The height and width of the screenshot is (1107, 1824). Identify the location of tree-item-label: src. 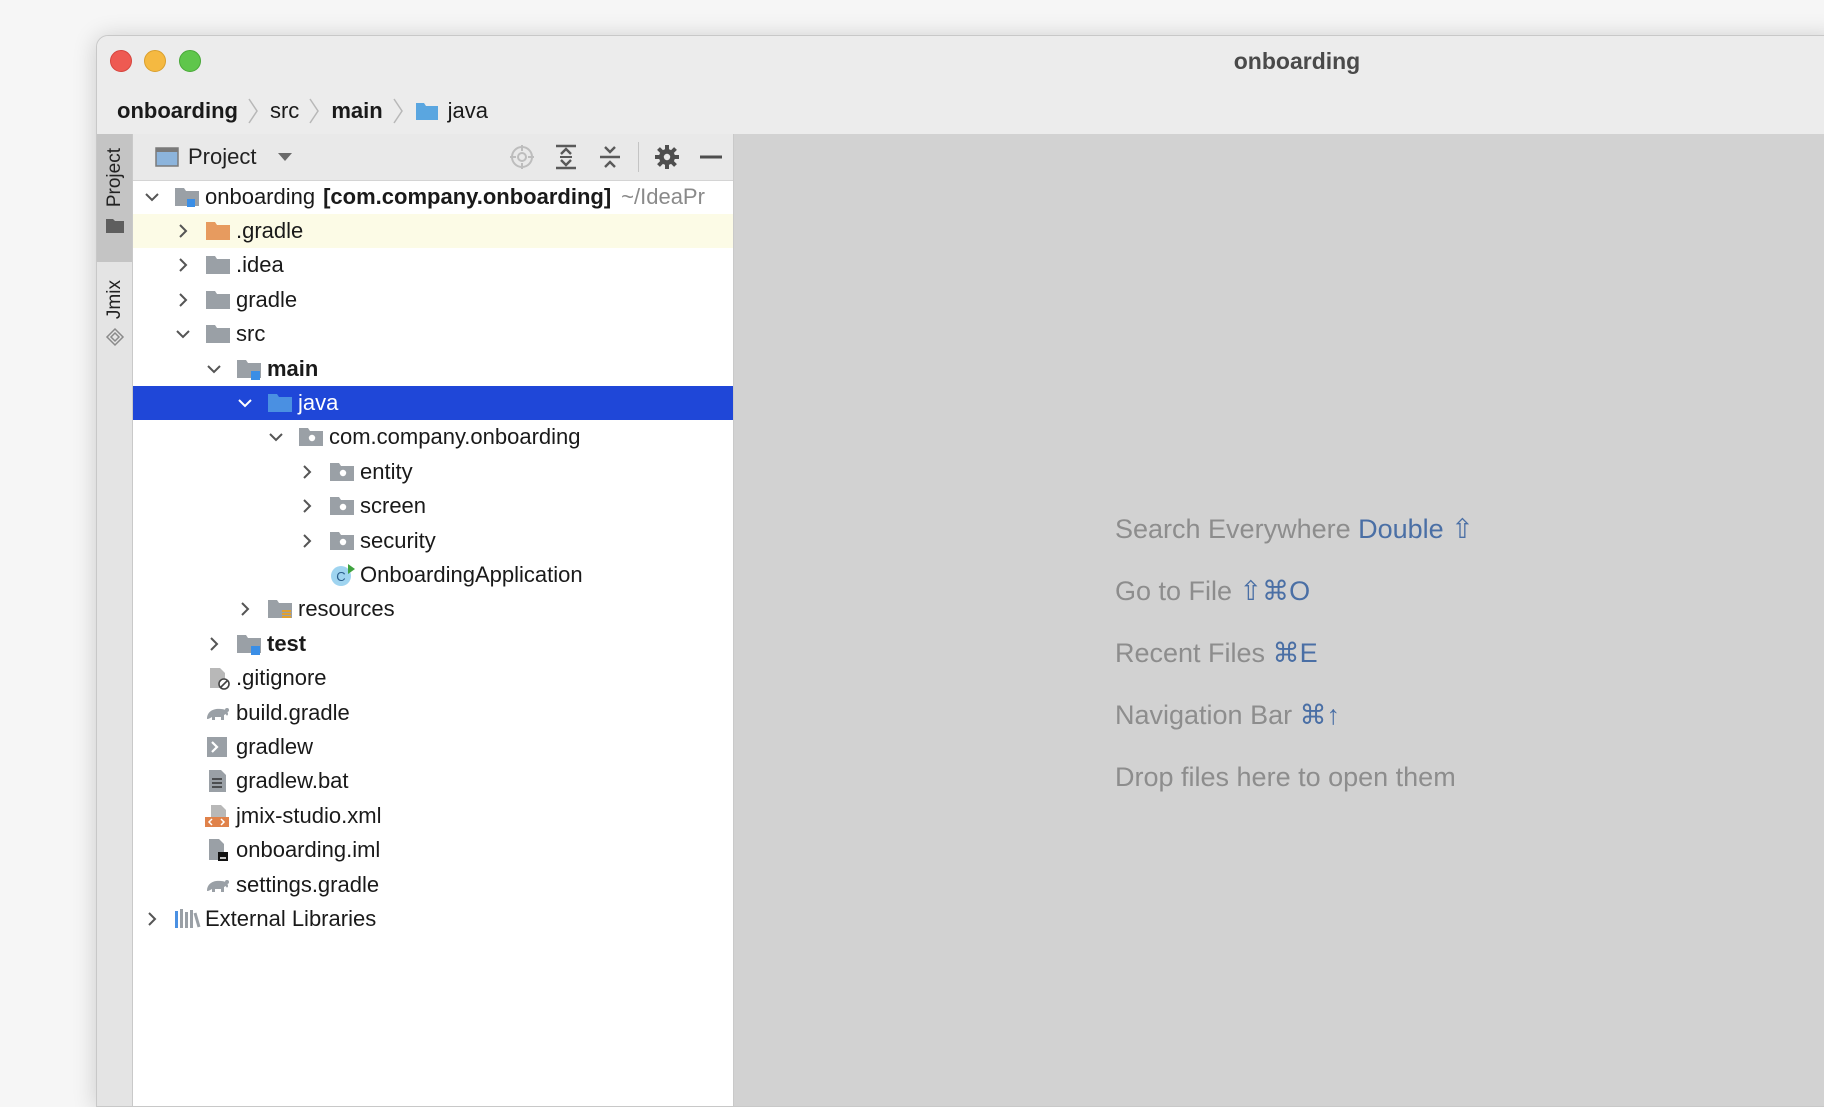
(251, 333).